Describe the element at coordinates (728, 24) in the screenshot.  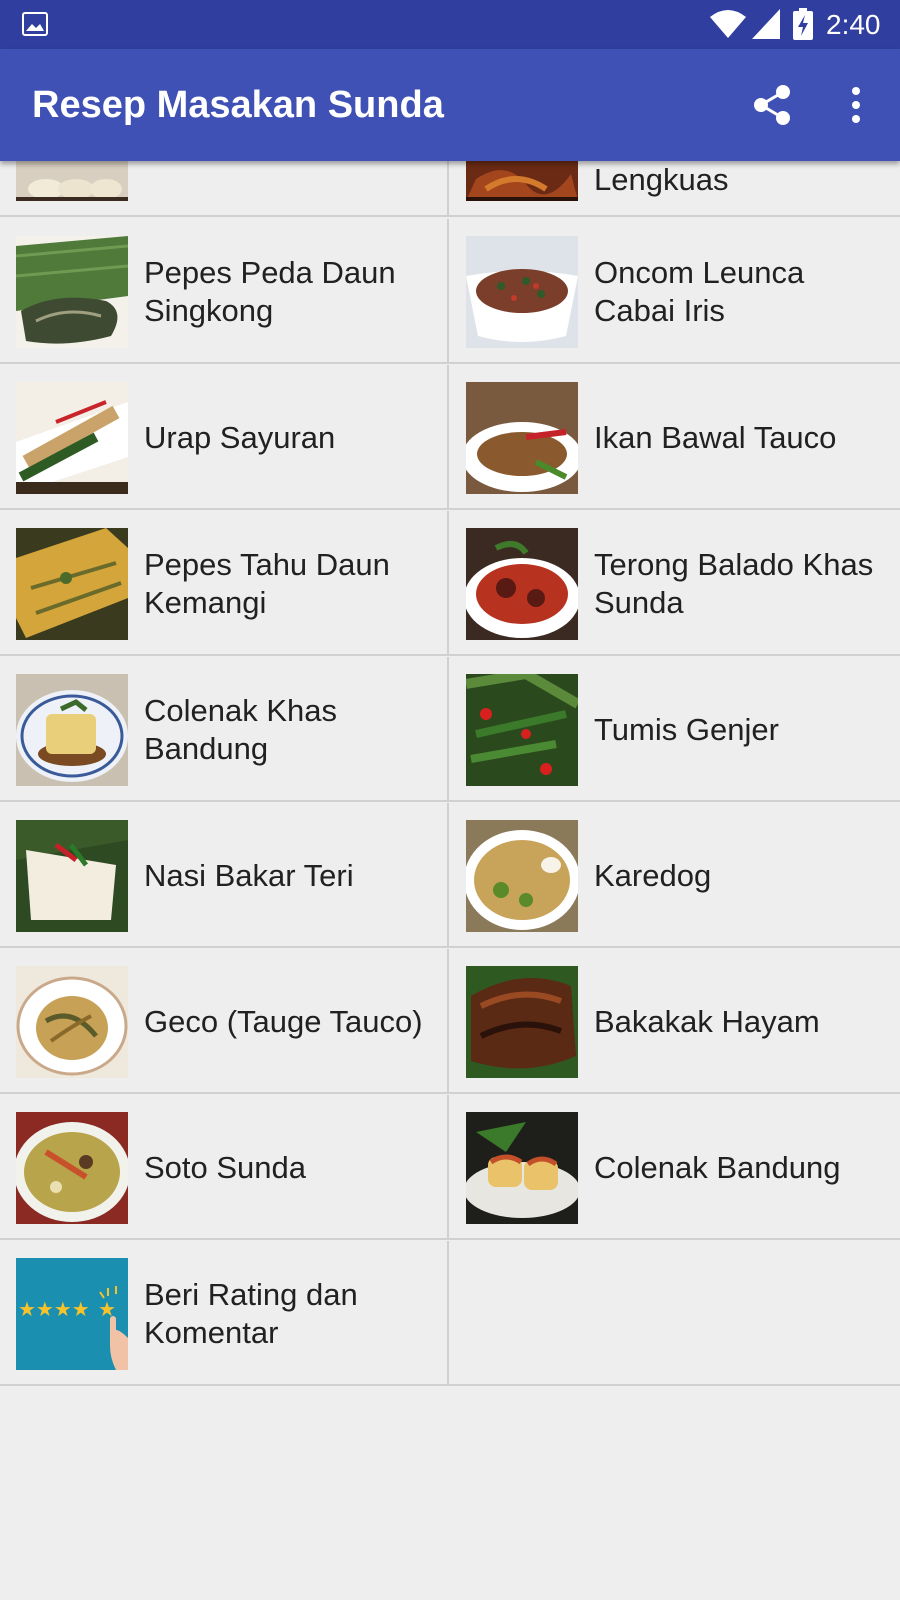
I see `wifi-icon` at that location.